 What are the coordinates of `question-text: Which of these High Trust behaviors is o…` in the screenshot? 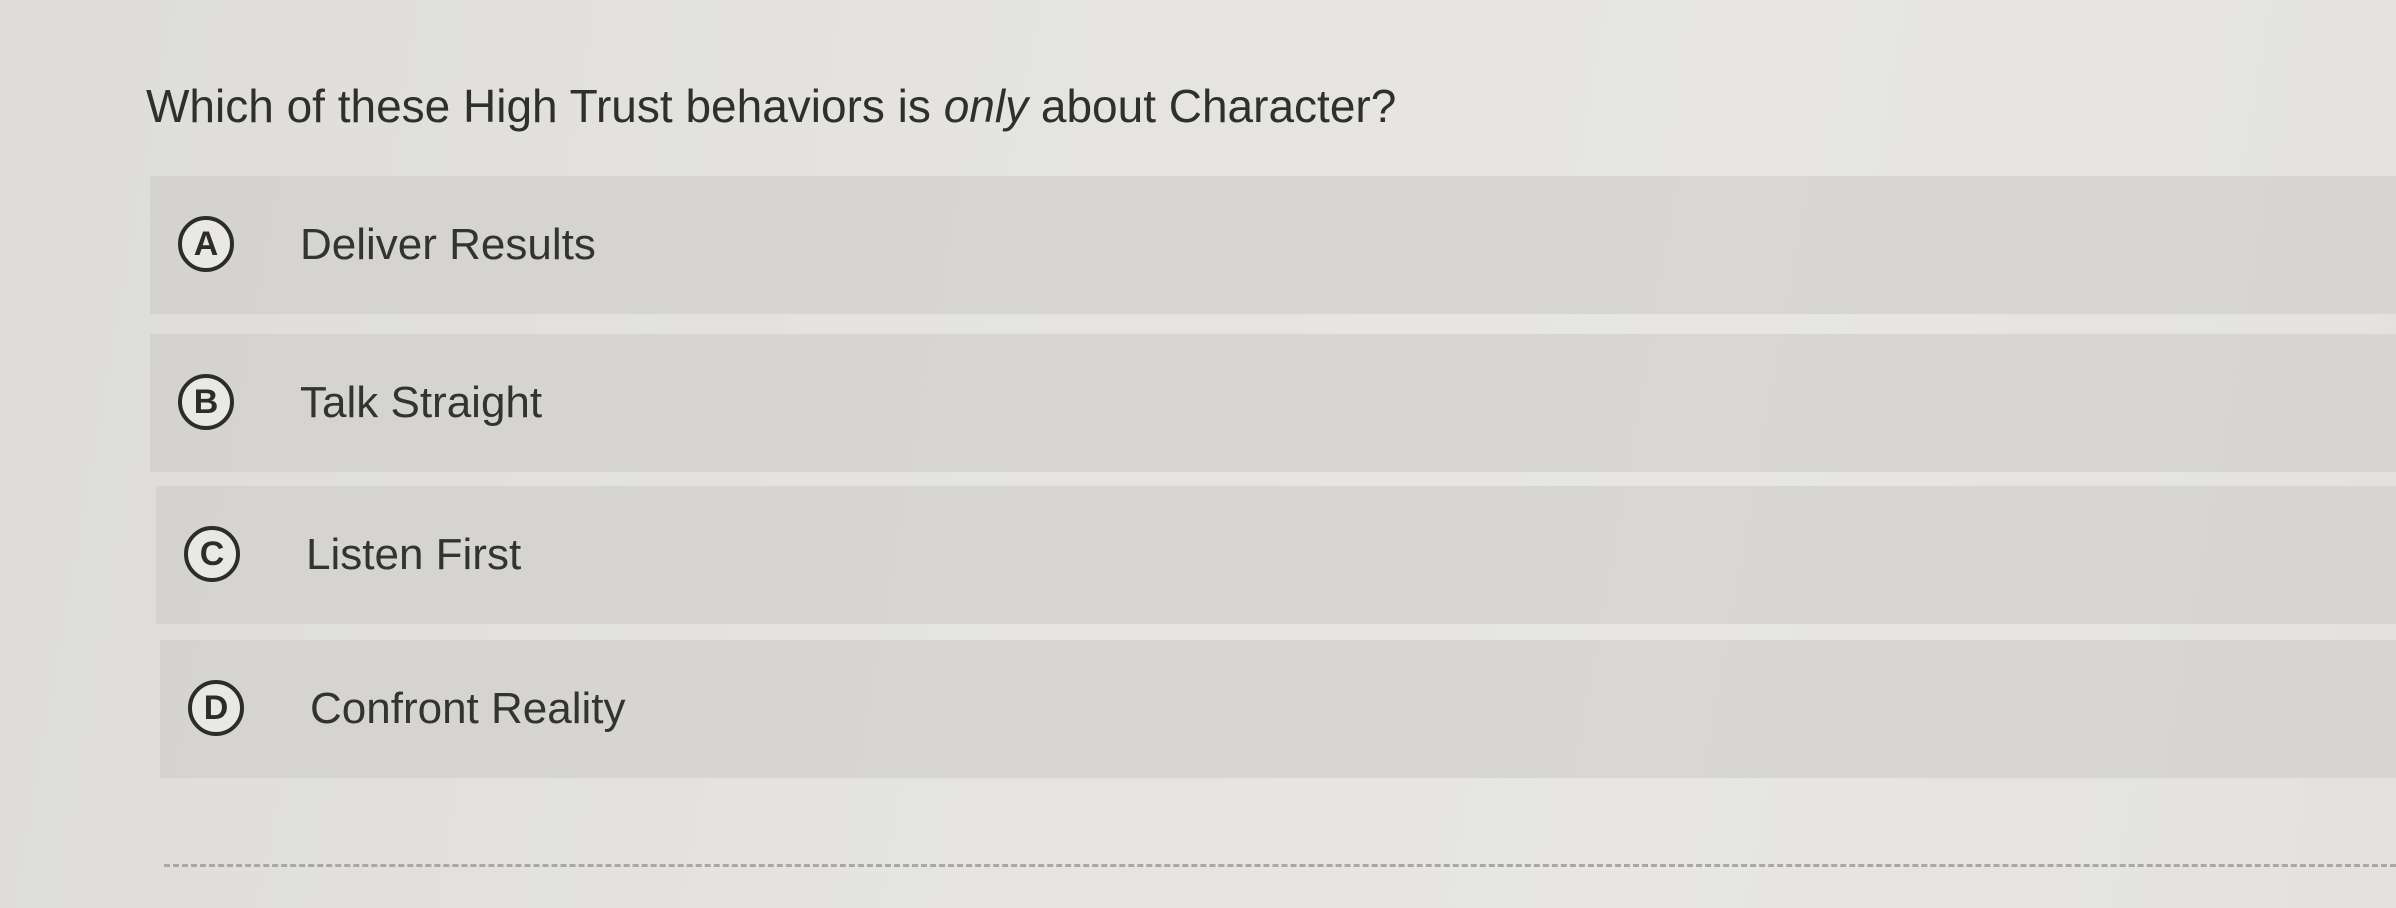 It's located at (771, 106).